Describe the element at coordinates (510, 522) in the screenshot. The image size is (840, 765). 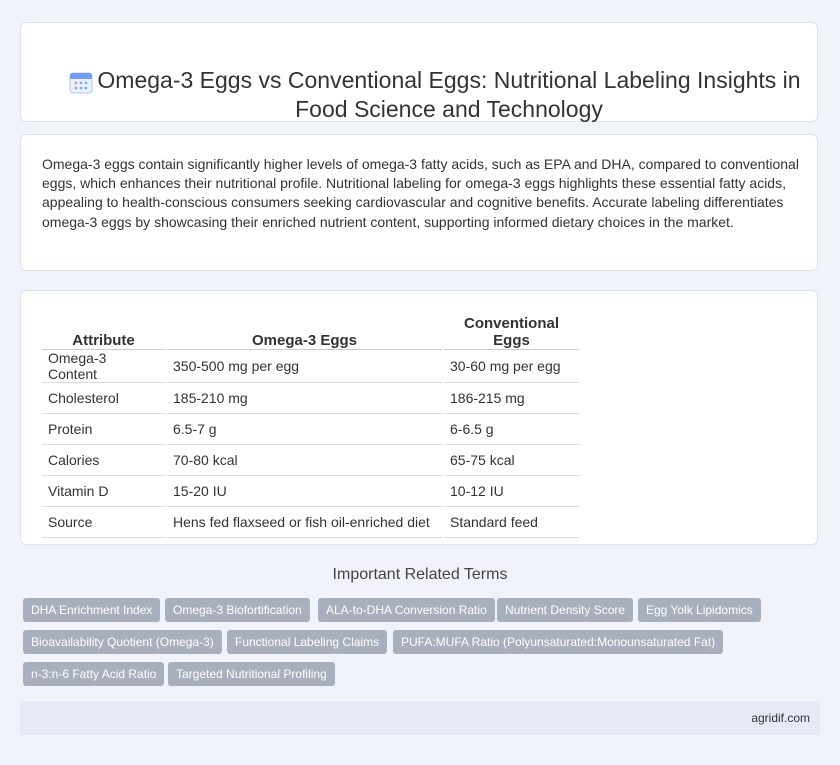
I see `table-cell: Standard feed` at that location.